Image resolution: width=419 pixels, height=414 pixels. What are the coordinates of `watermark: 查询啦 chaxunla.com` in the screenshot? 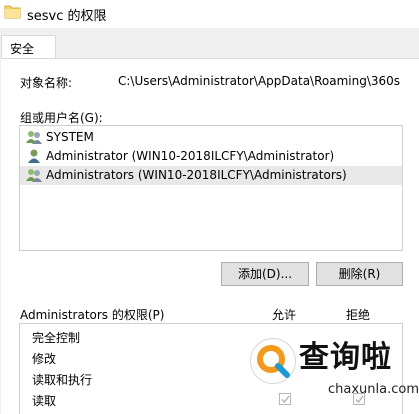 It's located at (331, 371).